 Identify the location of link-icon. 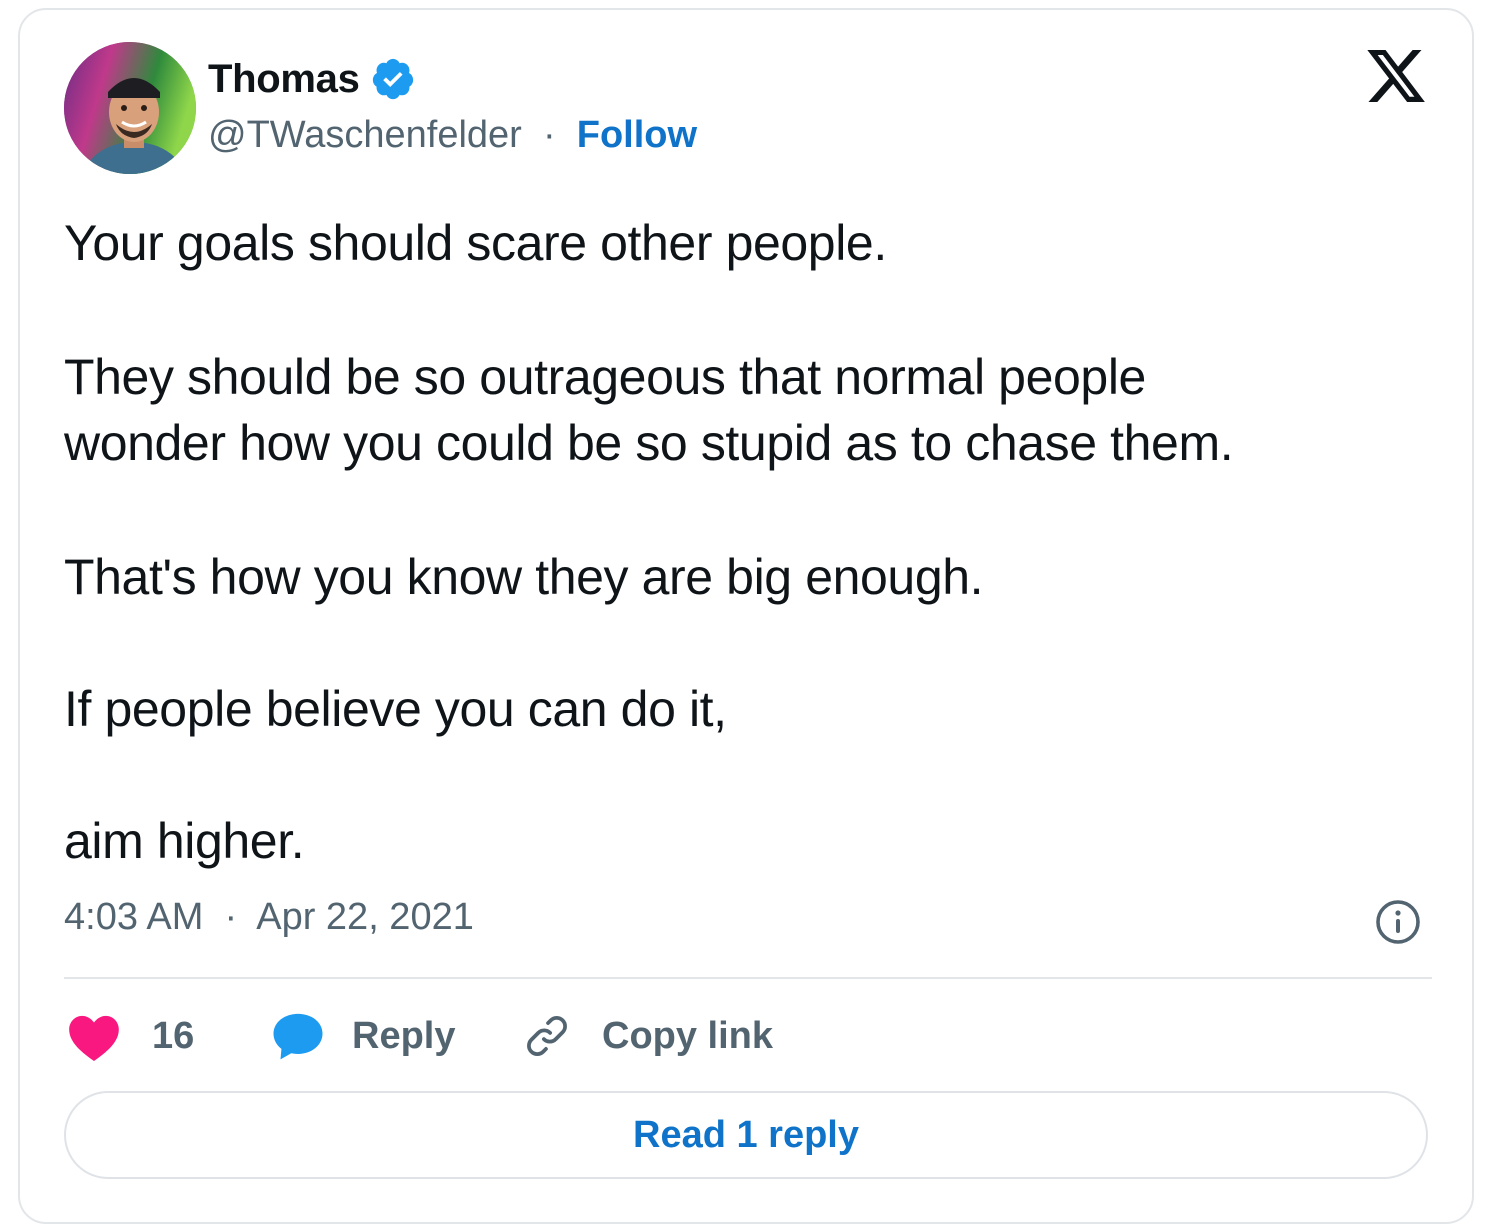
(547, 1036).